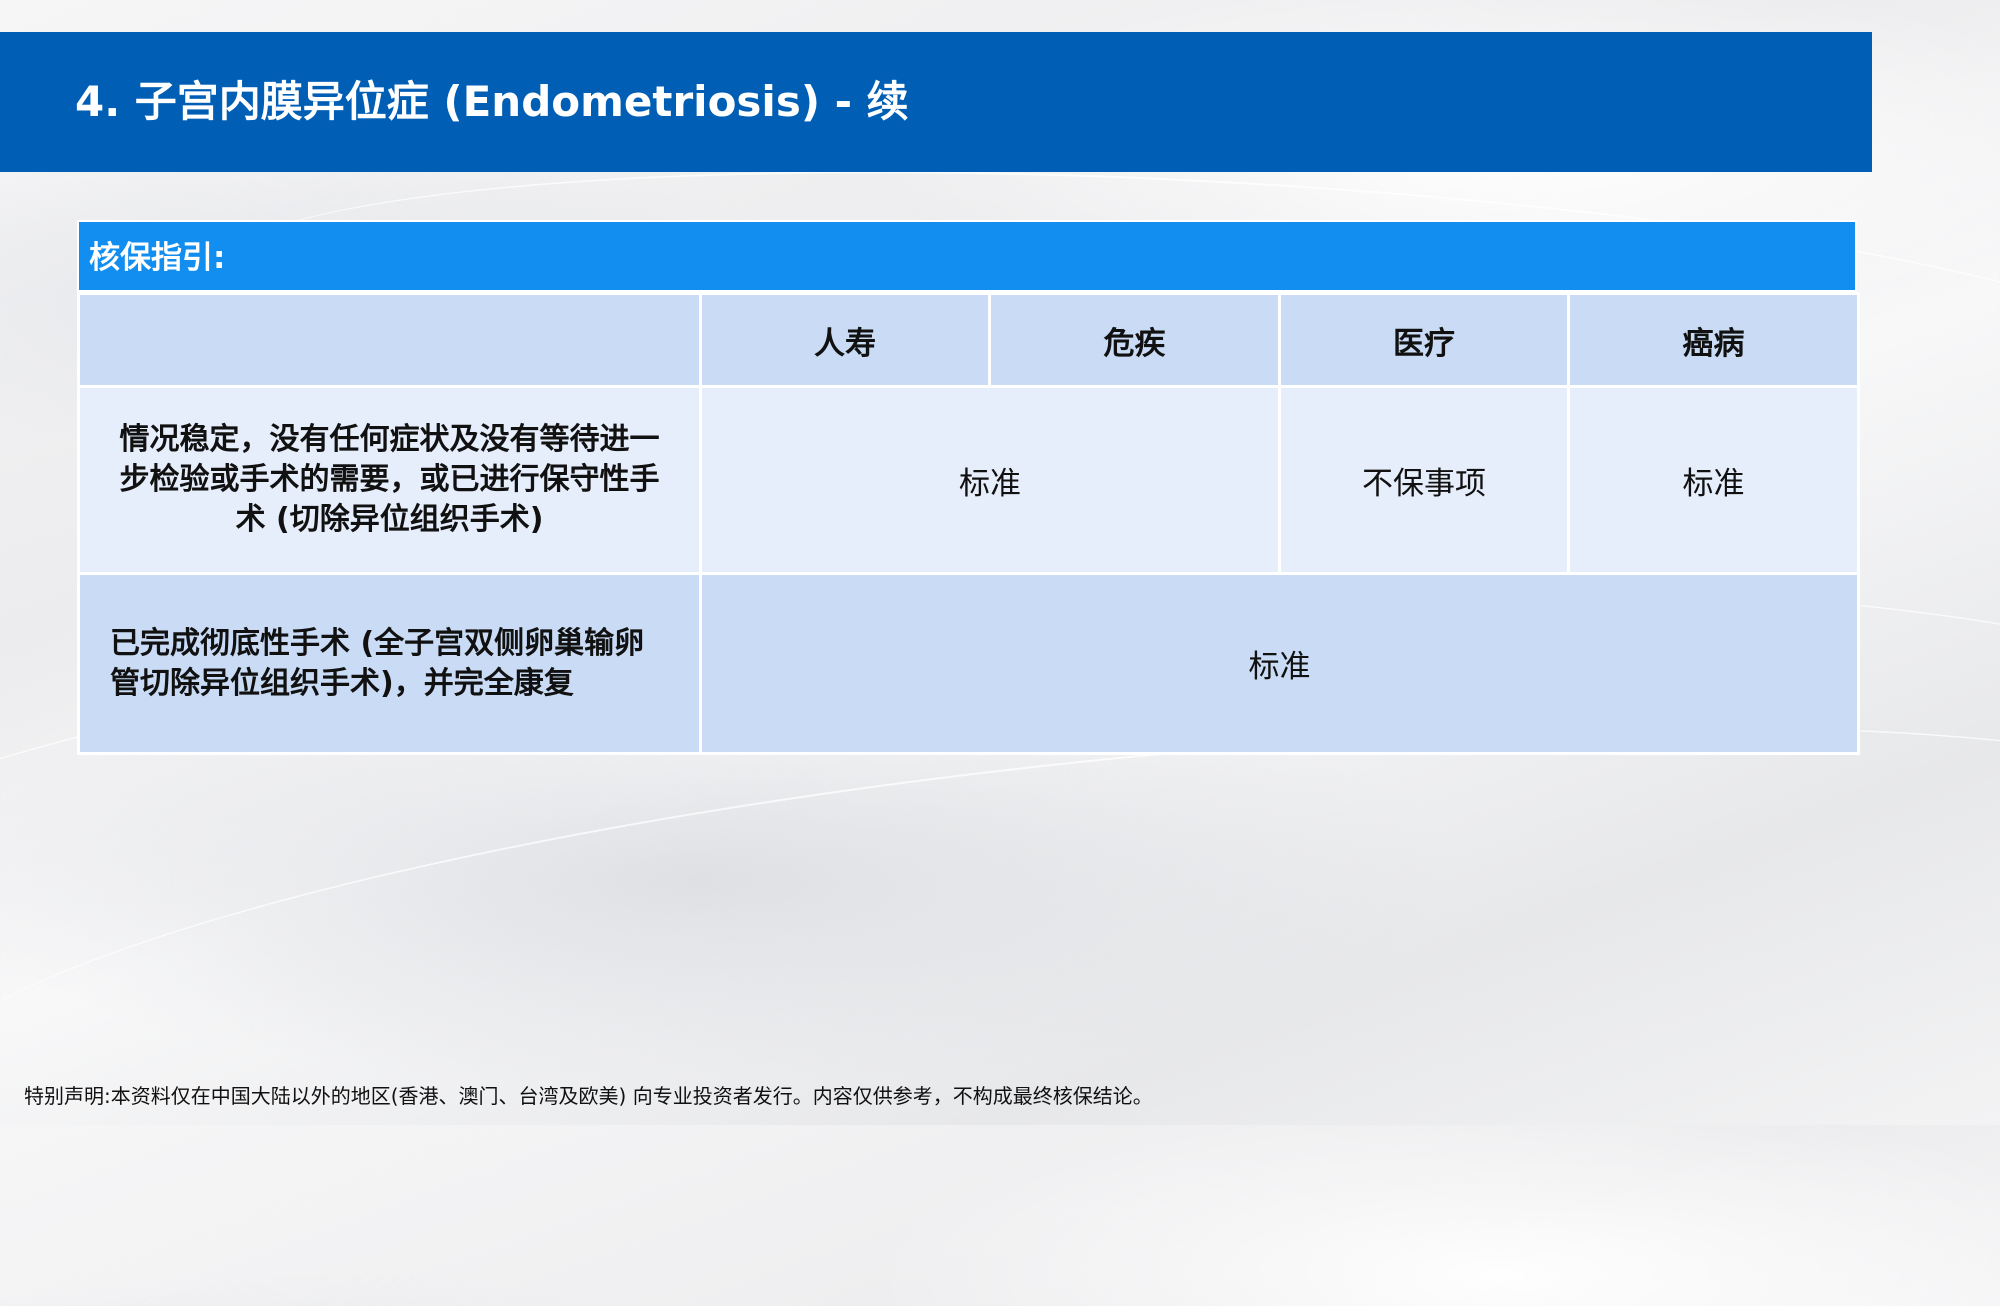 This screenshot has width=2000, height=1306. What do you see at coordinates (492, 101) in the screenshot?
I see `page-title: 4. 子宫内膜异位症 (Endometriosis) - 续` at bounding box center [492, 101].